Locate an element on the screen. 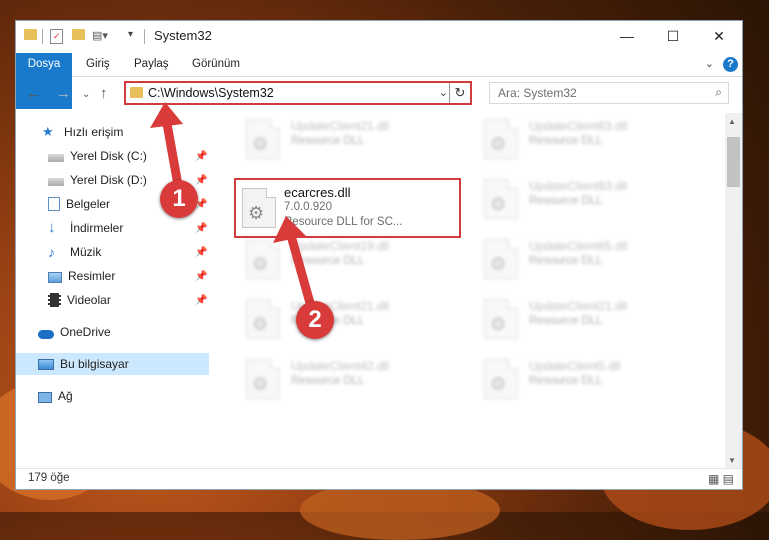 Image resolution: width=769 pixels, height=540 pixels. step-badge-1: 1 is located at coordinates (179, 199).